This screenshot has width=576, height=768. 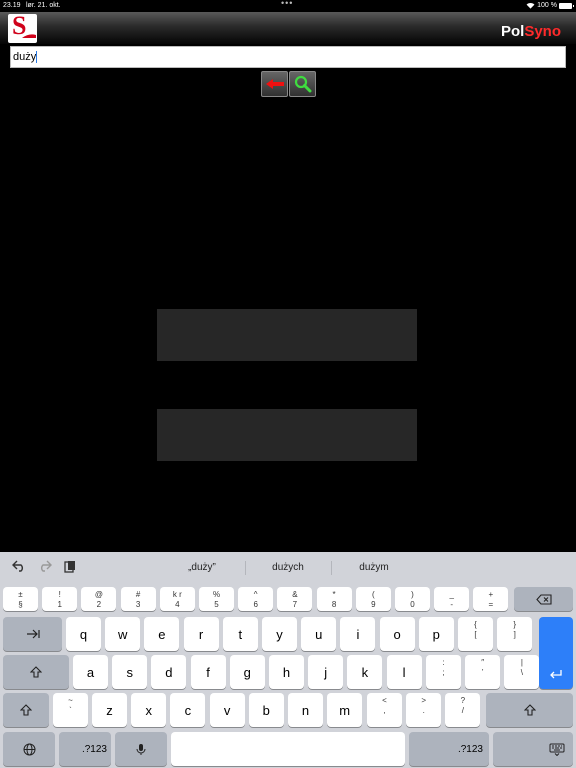 I want to click on letter-key-d: d, so click(x=169, y=672).